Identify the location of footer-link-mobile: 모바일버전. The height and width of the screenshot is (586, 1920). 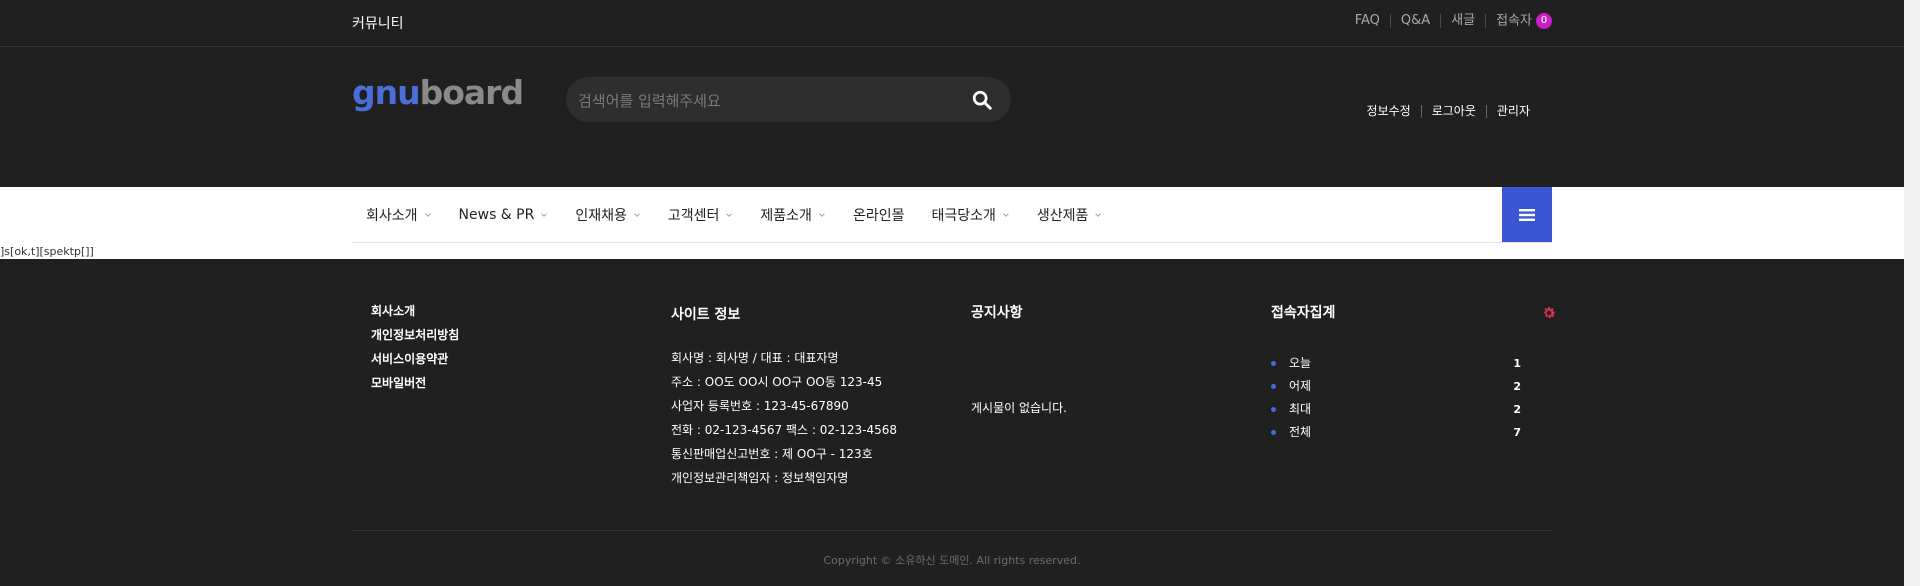
(415, 383).